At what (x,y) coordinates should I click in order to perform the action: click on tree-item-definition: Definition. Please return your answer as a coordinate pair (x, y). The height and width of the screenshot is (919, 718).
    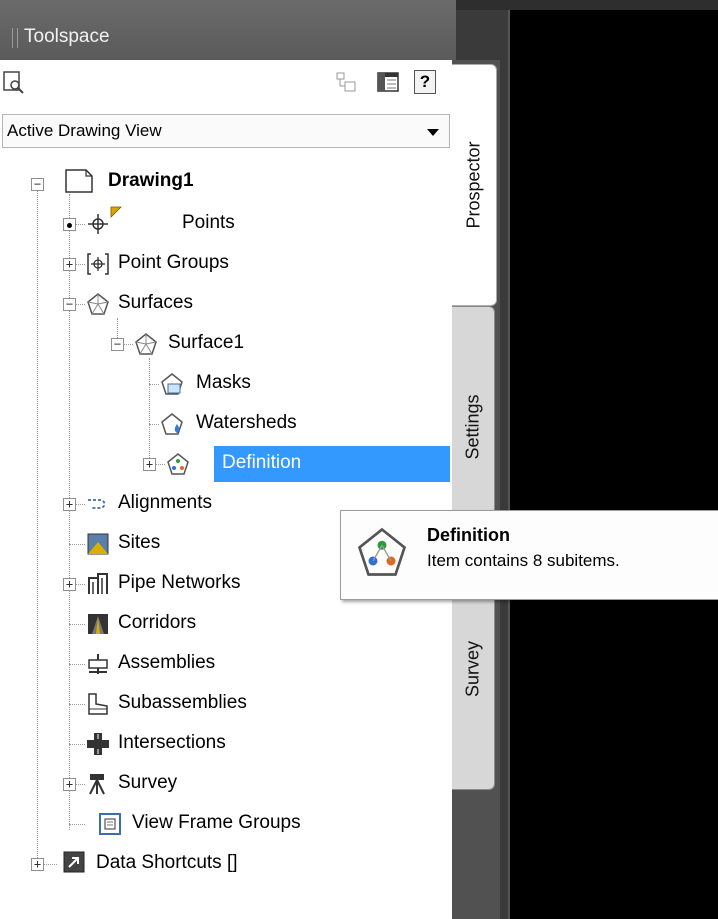
    Looking at the image, I should click on (261, 463).